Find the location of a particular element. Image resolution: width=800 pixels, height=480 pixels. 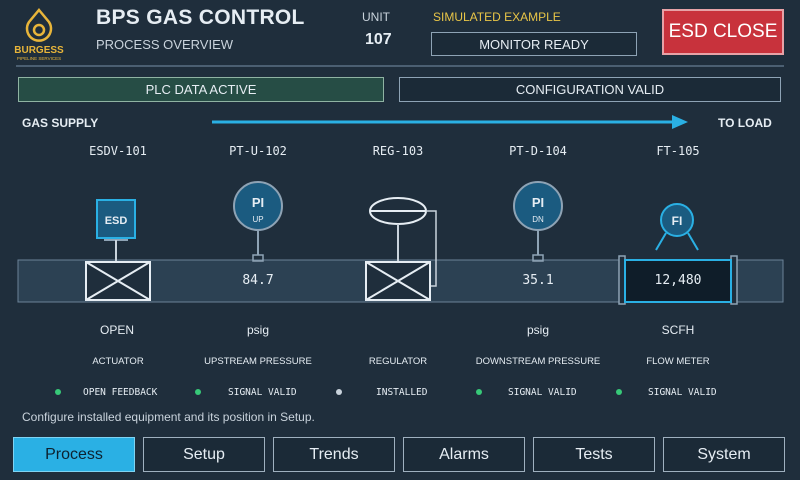

upstream-pressure-status-text: SIGNAL VALID is located at coordinates (262, 392).